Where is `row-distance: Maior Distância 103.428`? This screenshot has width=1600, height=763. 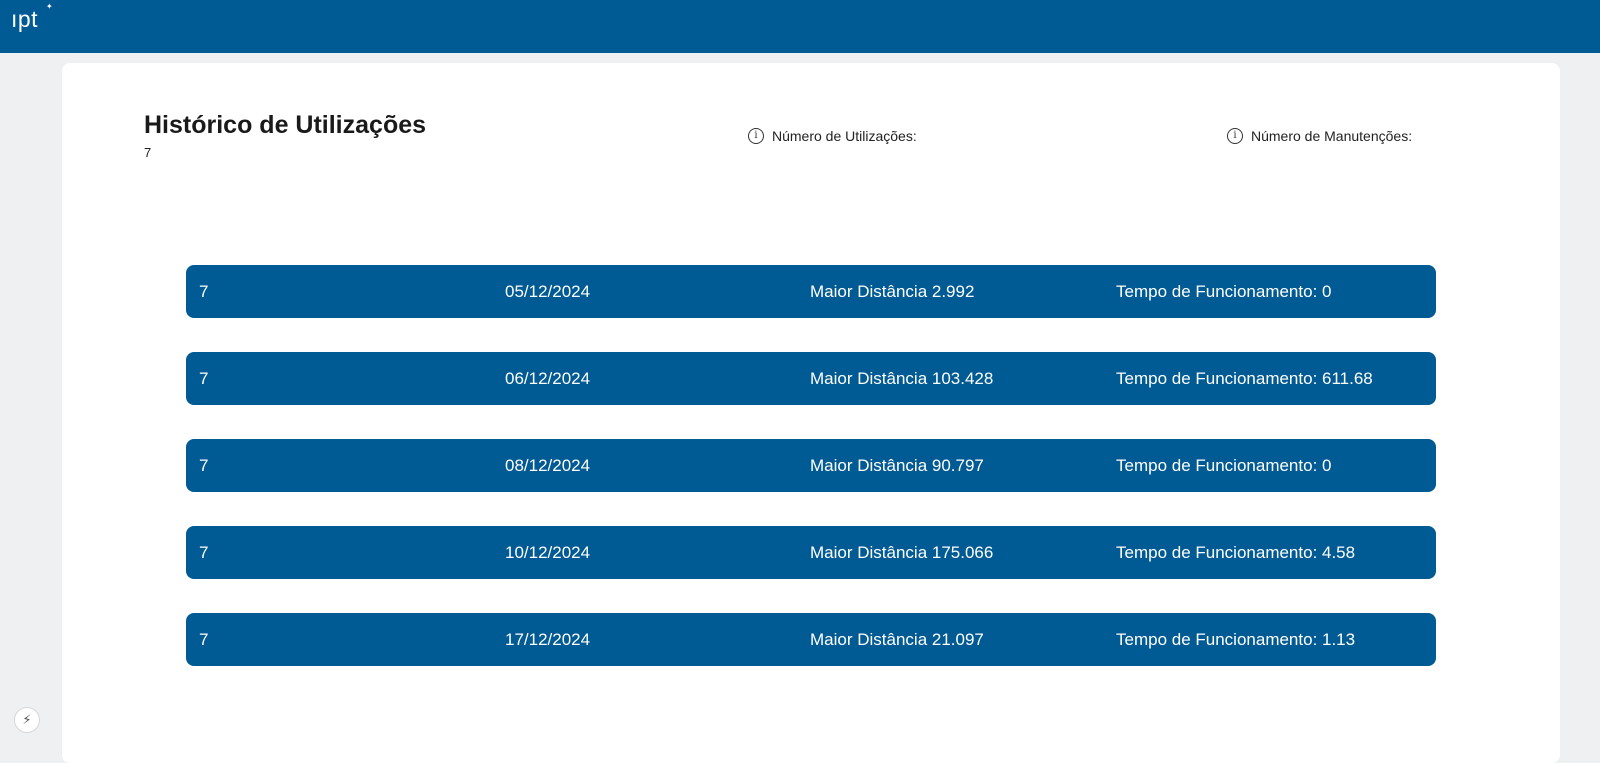 row-distance: Maior Distância 103.428 is located at coordinates (902, 378).